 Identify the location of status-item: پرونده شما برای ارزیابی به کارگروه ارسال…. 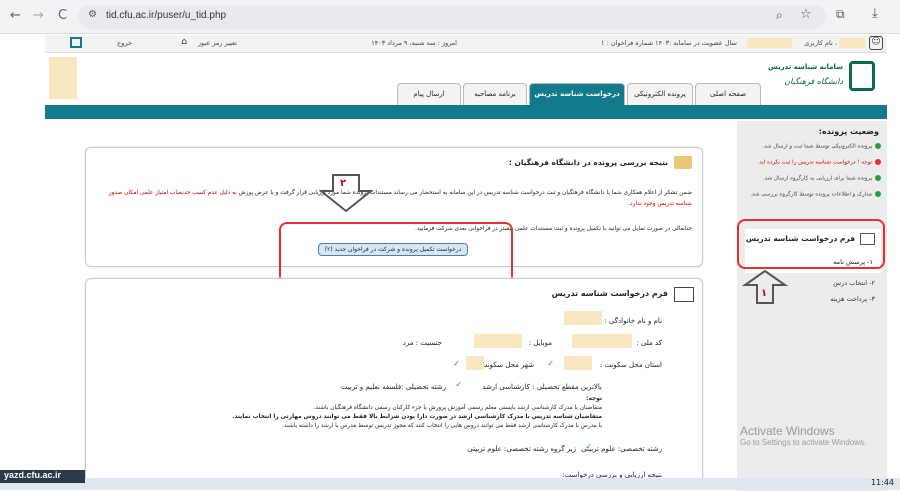
(822, 178).